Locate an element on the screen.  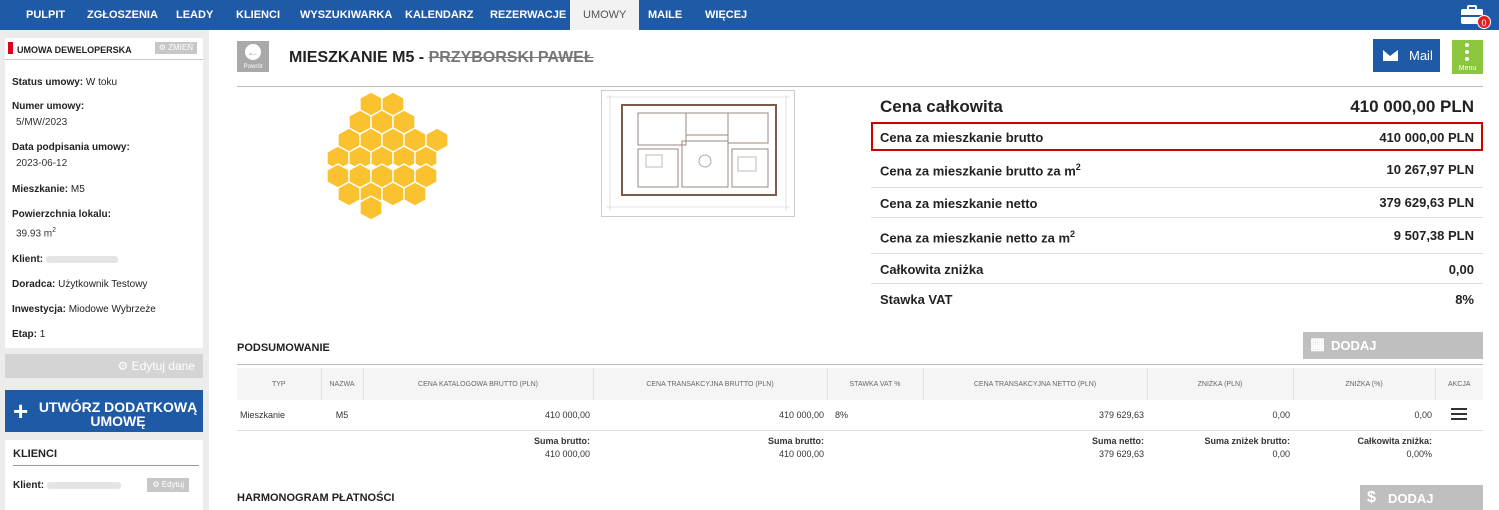
nav-item-kalendarz: KALENDARZ is located at coordinates (439, 15).